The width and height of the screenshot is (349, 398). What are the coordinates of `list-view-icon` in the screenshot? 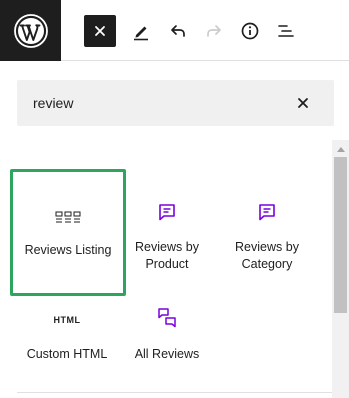 It's located at (286, 31).